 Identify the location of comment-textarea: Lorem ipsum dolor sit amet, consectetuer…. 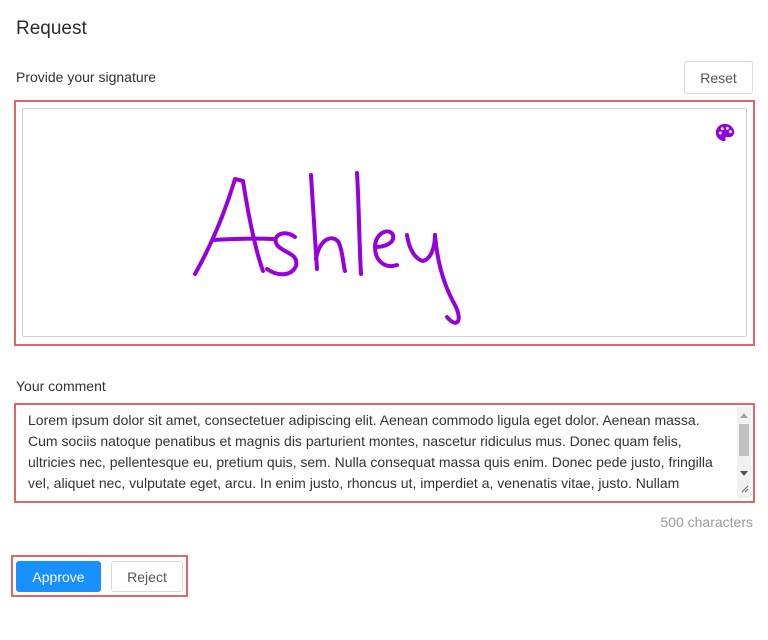
(378, 452).